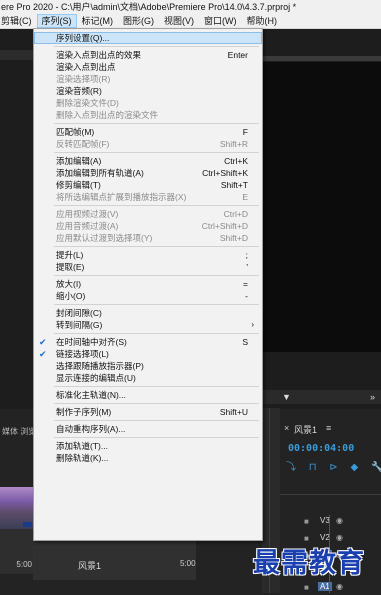  Describe the element at coordinates (69, 284) in the screenshot. I see `menu-item-label: 放大(I)` at that location.